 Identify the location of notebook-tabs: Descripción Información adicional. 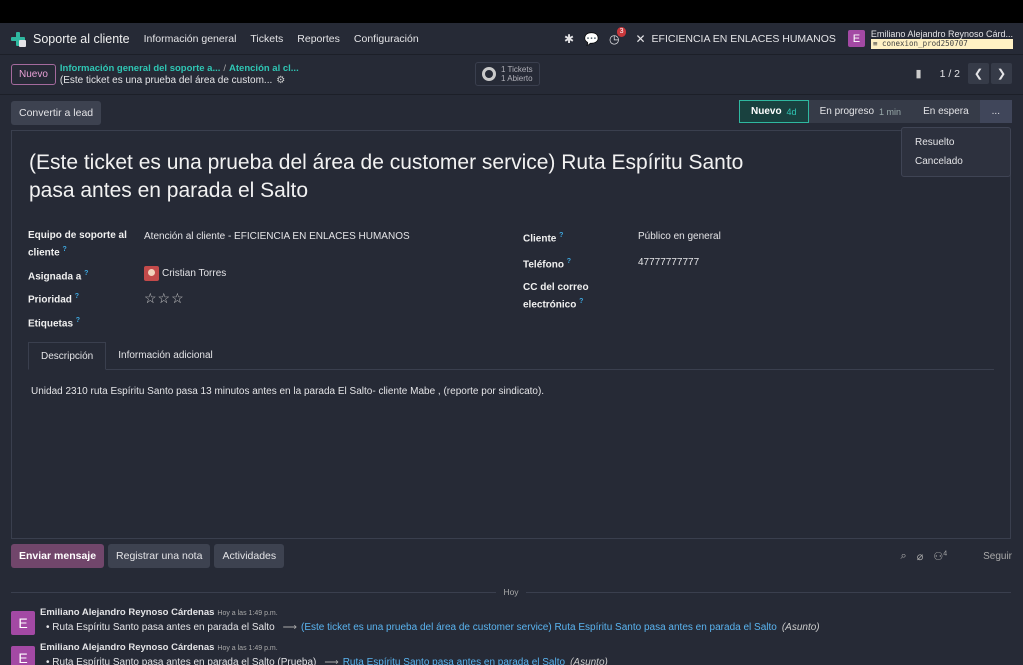
(511, 356).